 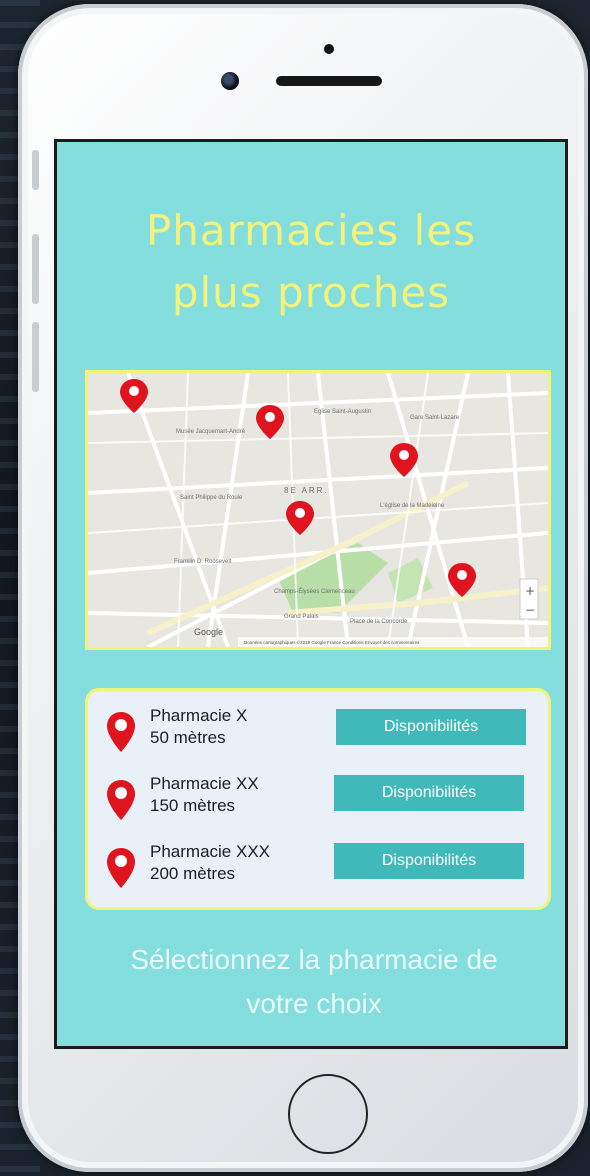 I want to click on map-label-stlazare: Gare Saint-Lazare, so click(x=435, y=418).